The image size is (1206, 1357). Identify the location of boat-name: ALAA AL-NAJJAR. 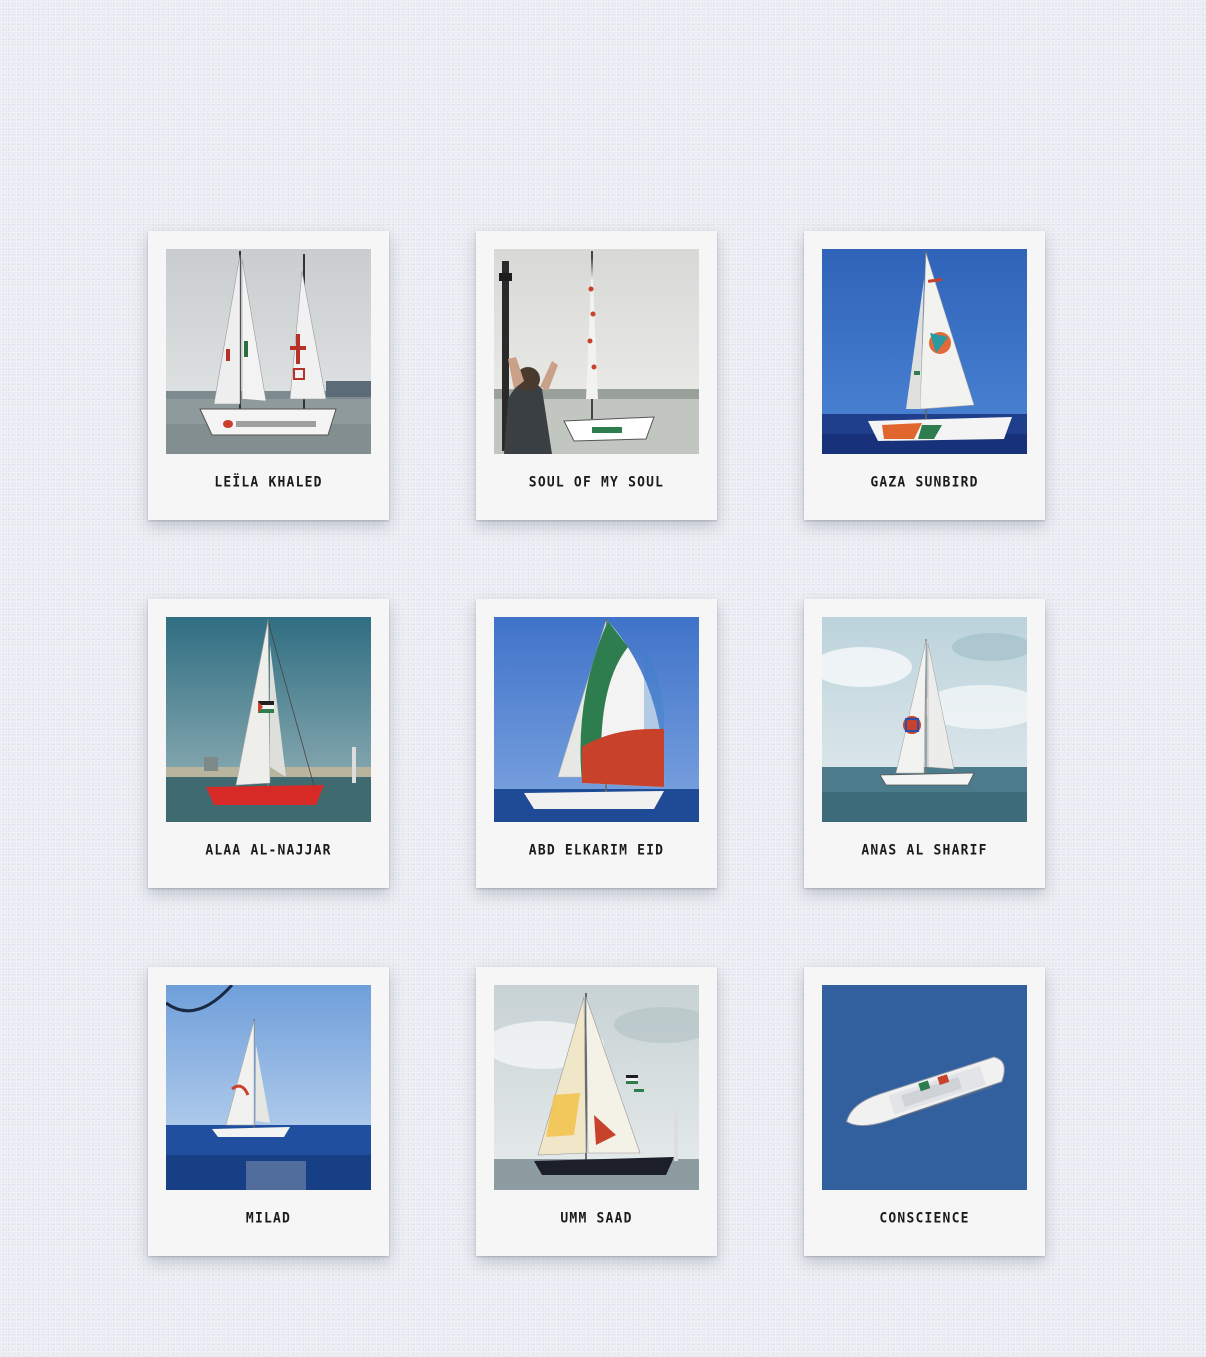
(268, 850).